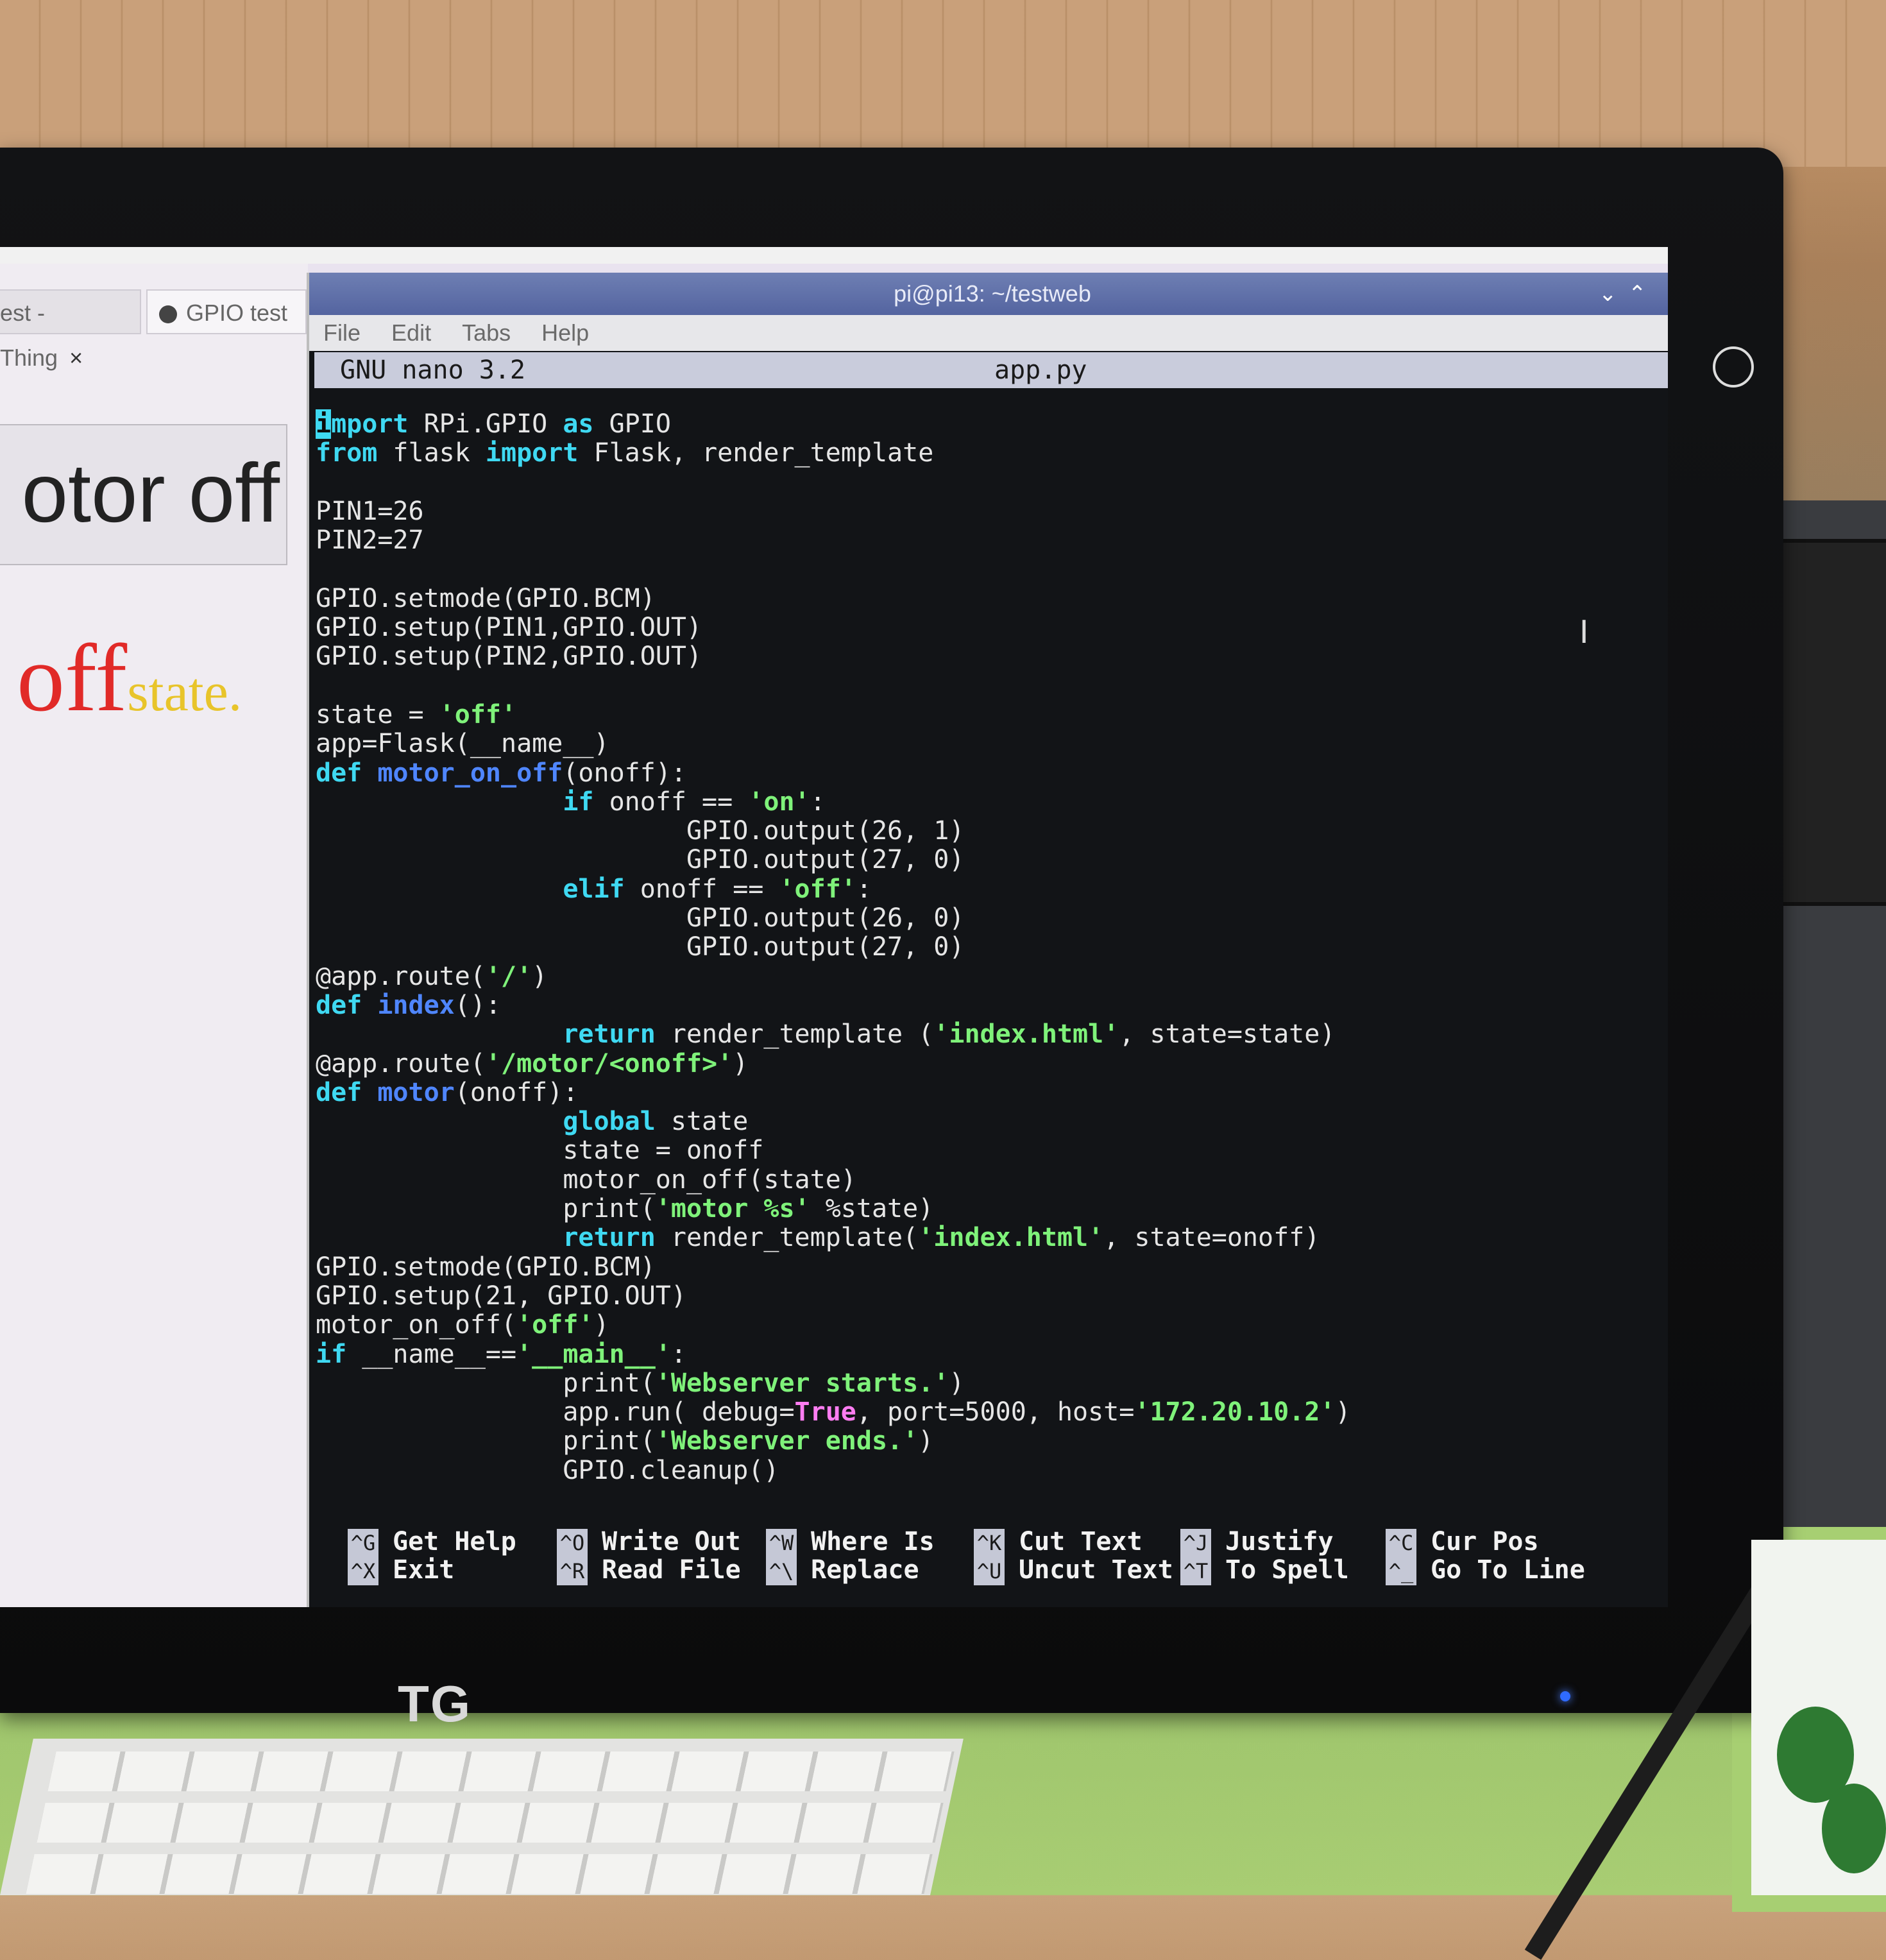  I want to click on code-line: GPIO.output(26, 0), so click(640, 918).